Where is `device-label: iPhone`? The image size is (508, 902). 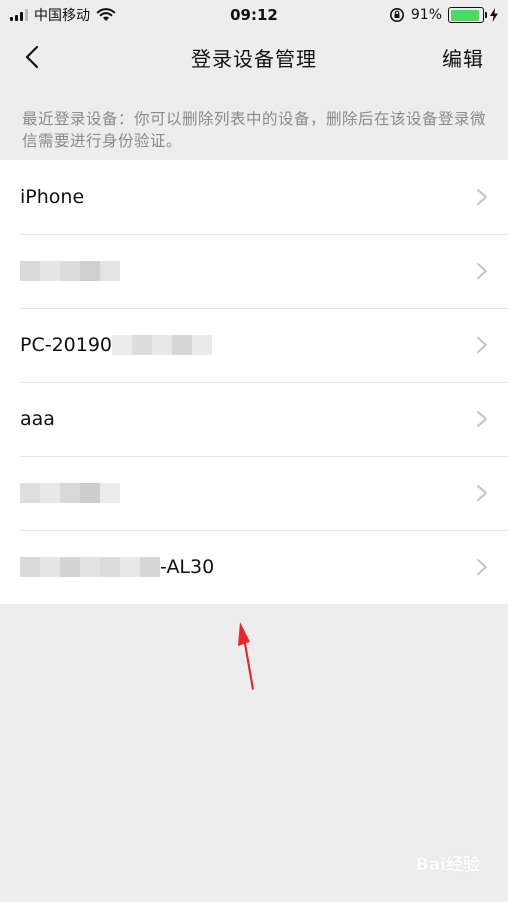 device-label: iPhone is located at coordinates (52, 197).